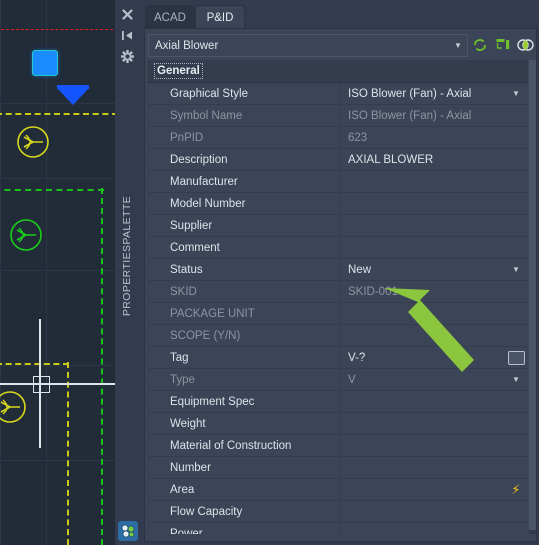 The image size is (539, 545). I want to click on property-value: SKID-001, so click(422, 292).